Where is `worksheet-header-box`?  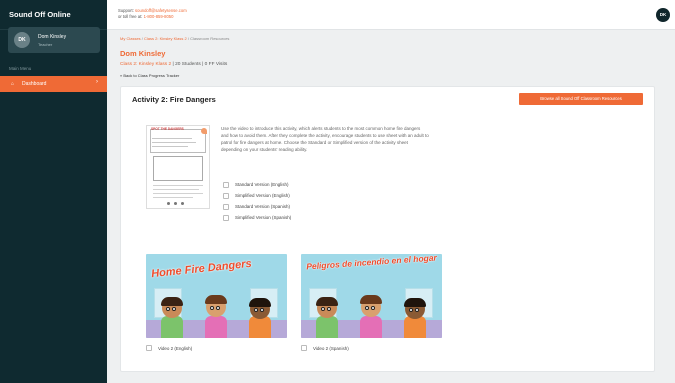
worksheet-header-box is located at coordinates (178, 141).